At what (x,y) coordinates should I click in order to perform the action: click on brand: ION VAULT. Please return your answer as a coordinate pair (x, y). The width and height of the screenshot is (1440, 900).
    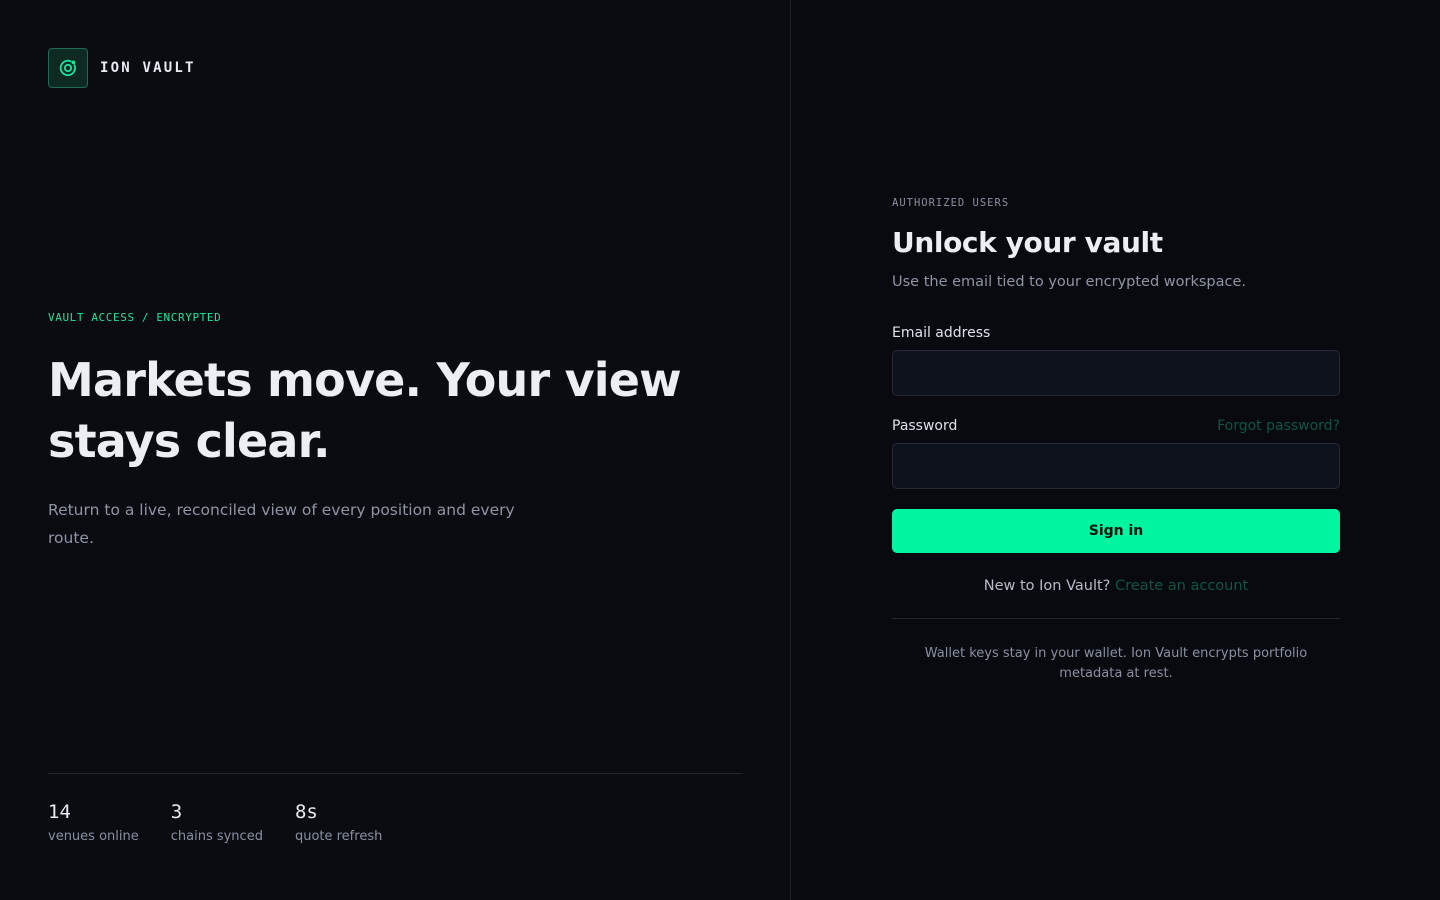
    Looking at the image, I should click on (122, 68).